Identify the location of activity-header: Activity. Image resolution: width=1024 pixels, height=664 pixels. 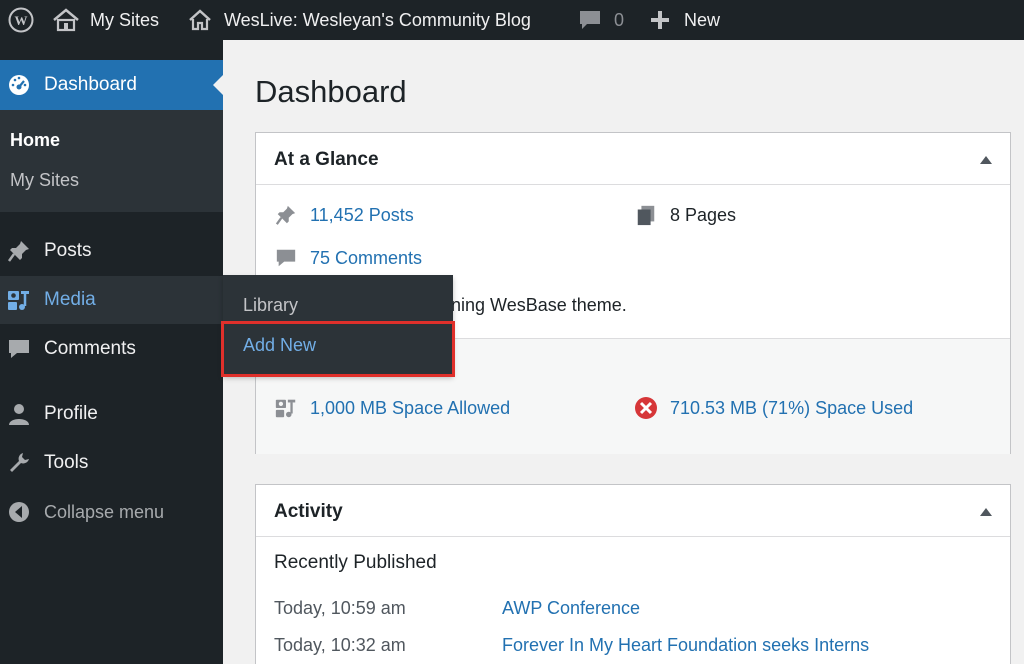
(633, 511).